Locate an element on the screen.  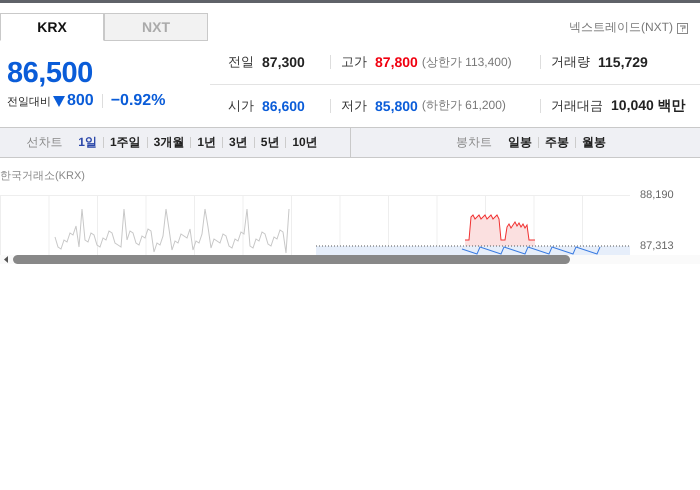
help-icon is located at coordinates (682, 28).